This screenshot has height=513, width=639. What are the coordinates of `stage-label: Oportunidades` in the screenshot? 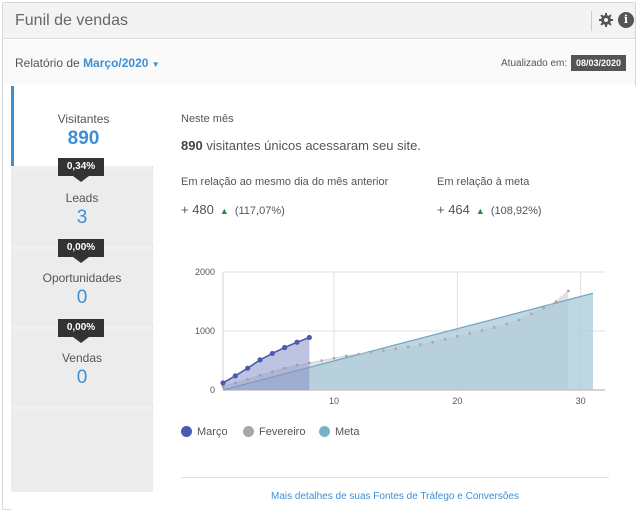 It's located at (82, 278).